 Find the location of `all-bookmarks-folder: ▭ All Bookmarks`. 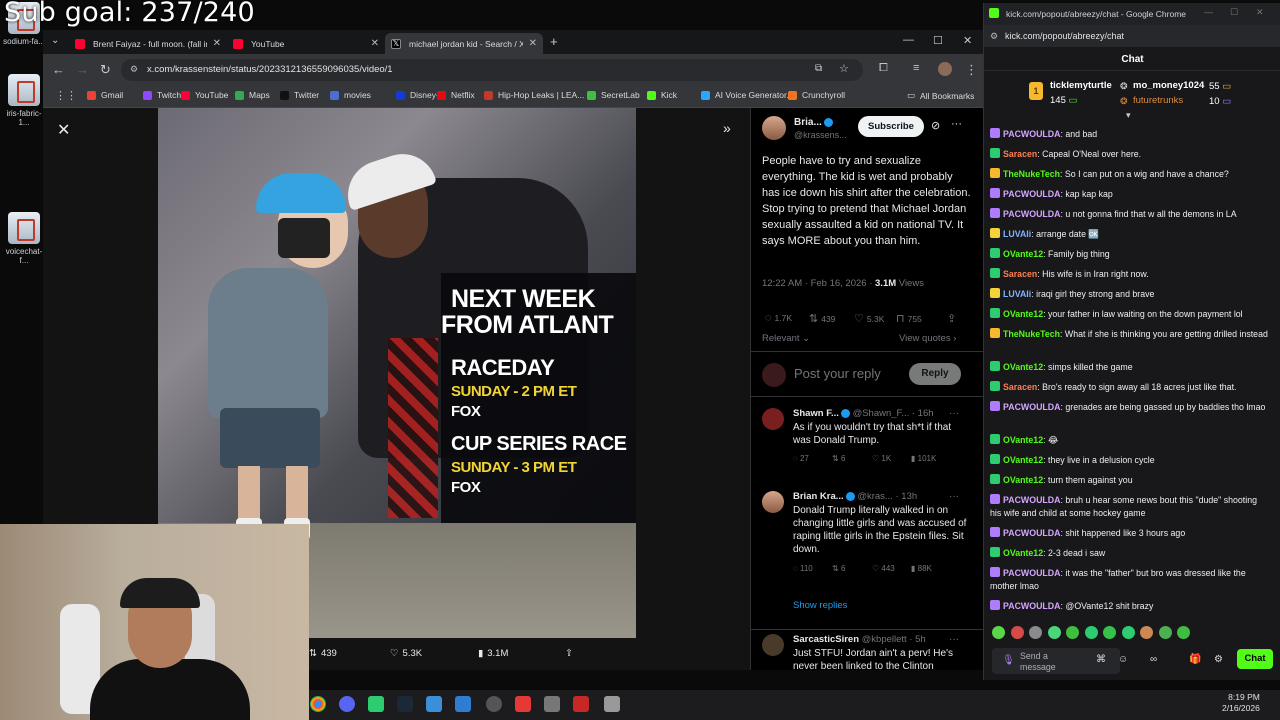

all-bookmarks-folder: ▭ All Bookmarks is located at coordinates (940, 95).